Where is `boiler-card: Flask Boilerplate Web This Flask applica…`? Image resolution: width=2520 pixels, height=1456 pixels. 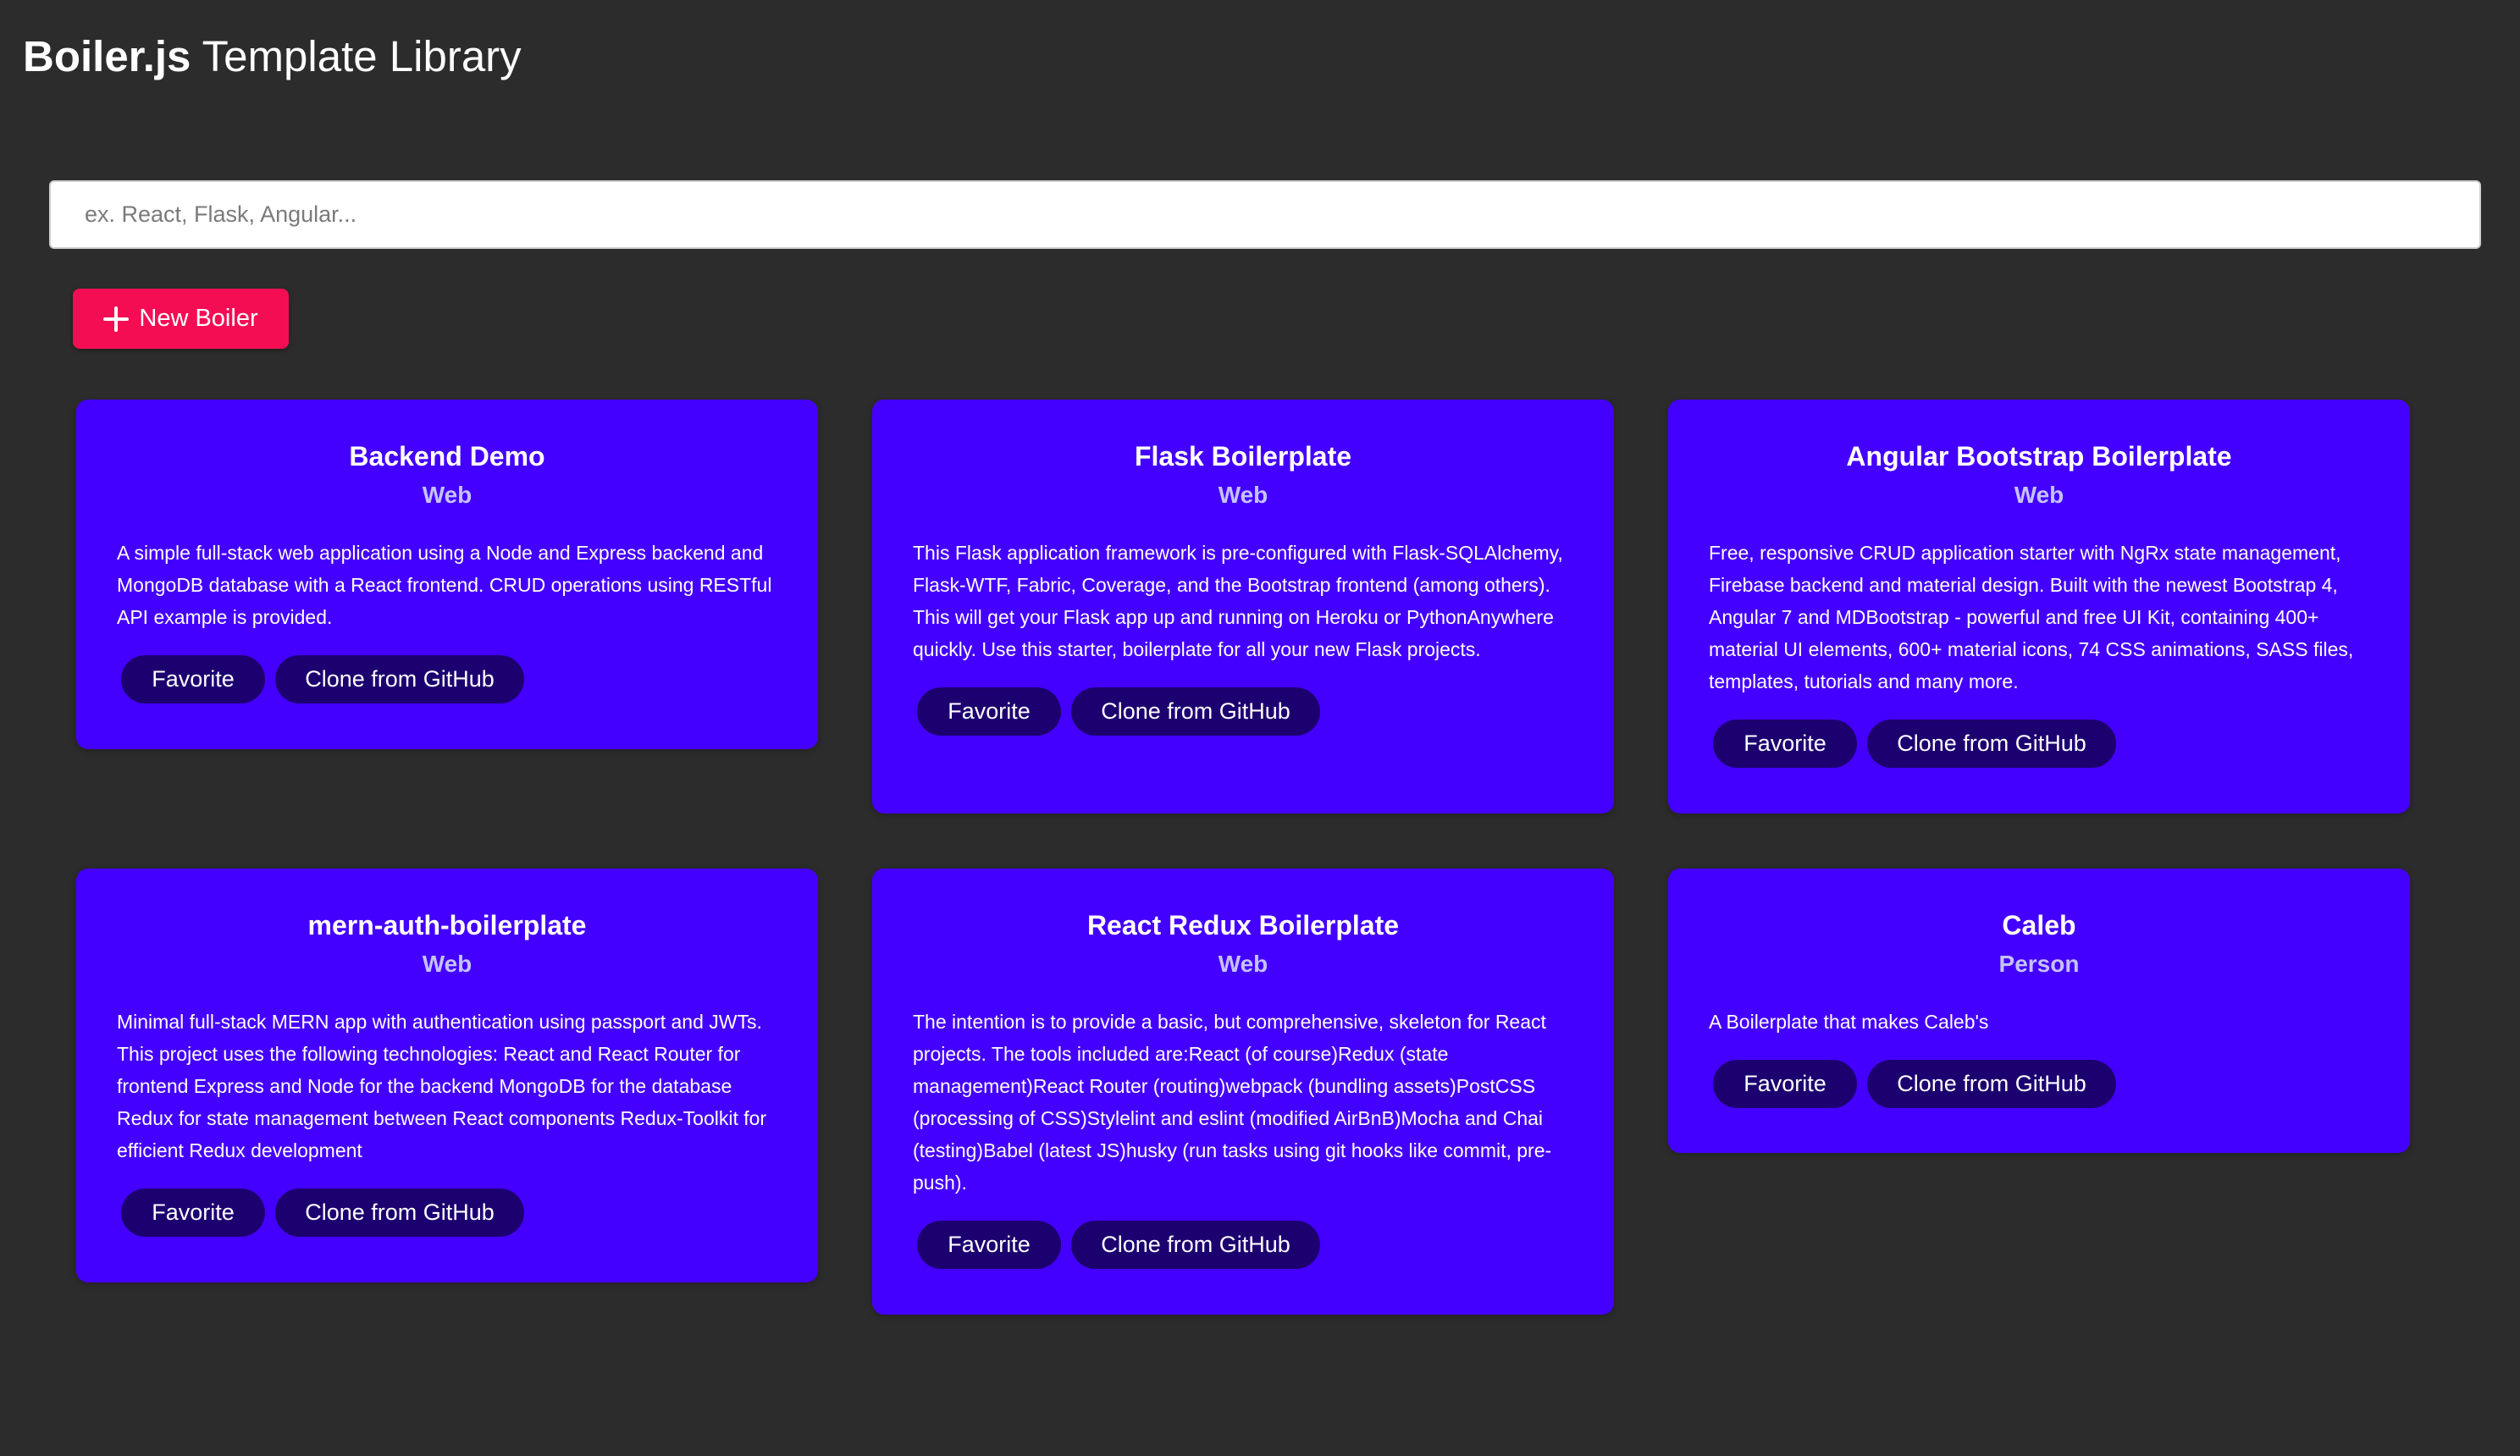
boiler-card: Flask Boilerplate Web This Flask applica… is located at coordinates (1243, 606).